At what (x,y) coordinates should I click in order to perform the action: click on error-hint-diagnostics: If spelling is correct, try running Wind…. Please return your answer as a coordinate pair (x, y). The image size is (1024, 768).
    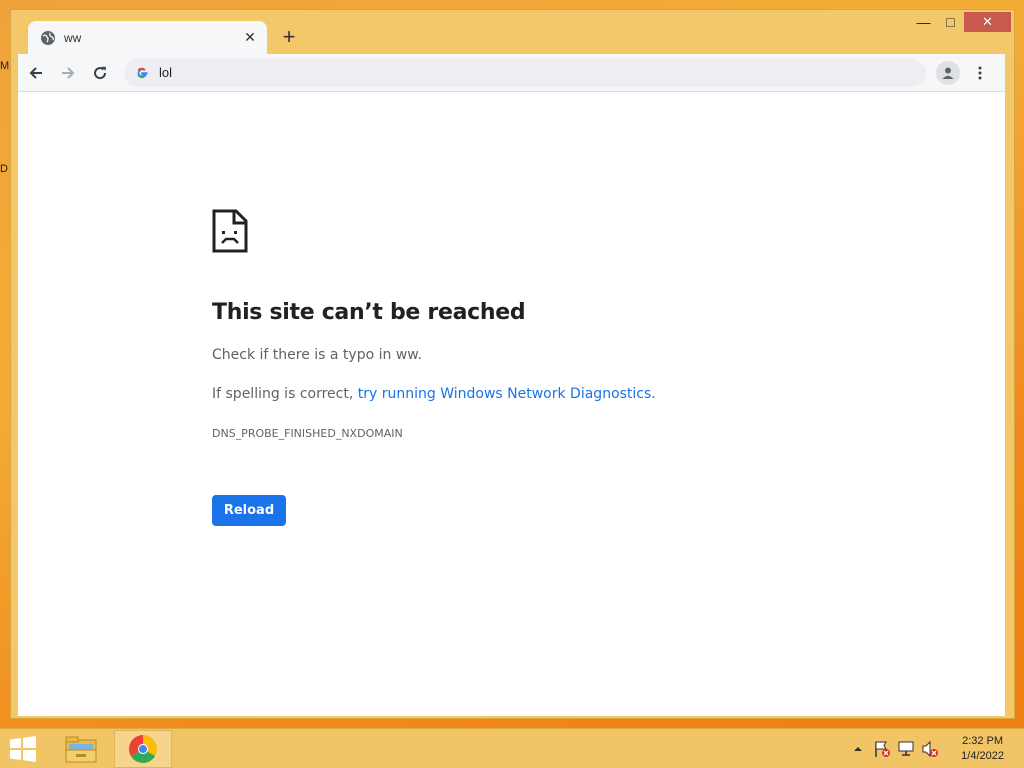
    Looking at the image, I should click on (434, 394).